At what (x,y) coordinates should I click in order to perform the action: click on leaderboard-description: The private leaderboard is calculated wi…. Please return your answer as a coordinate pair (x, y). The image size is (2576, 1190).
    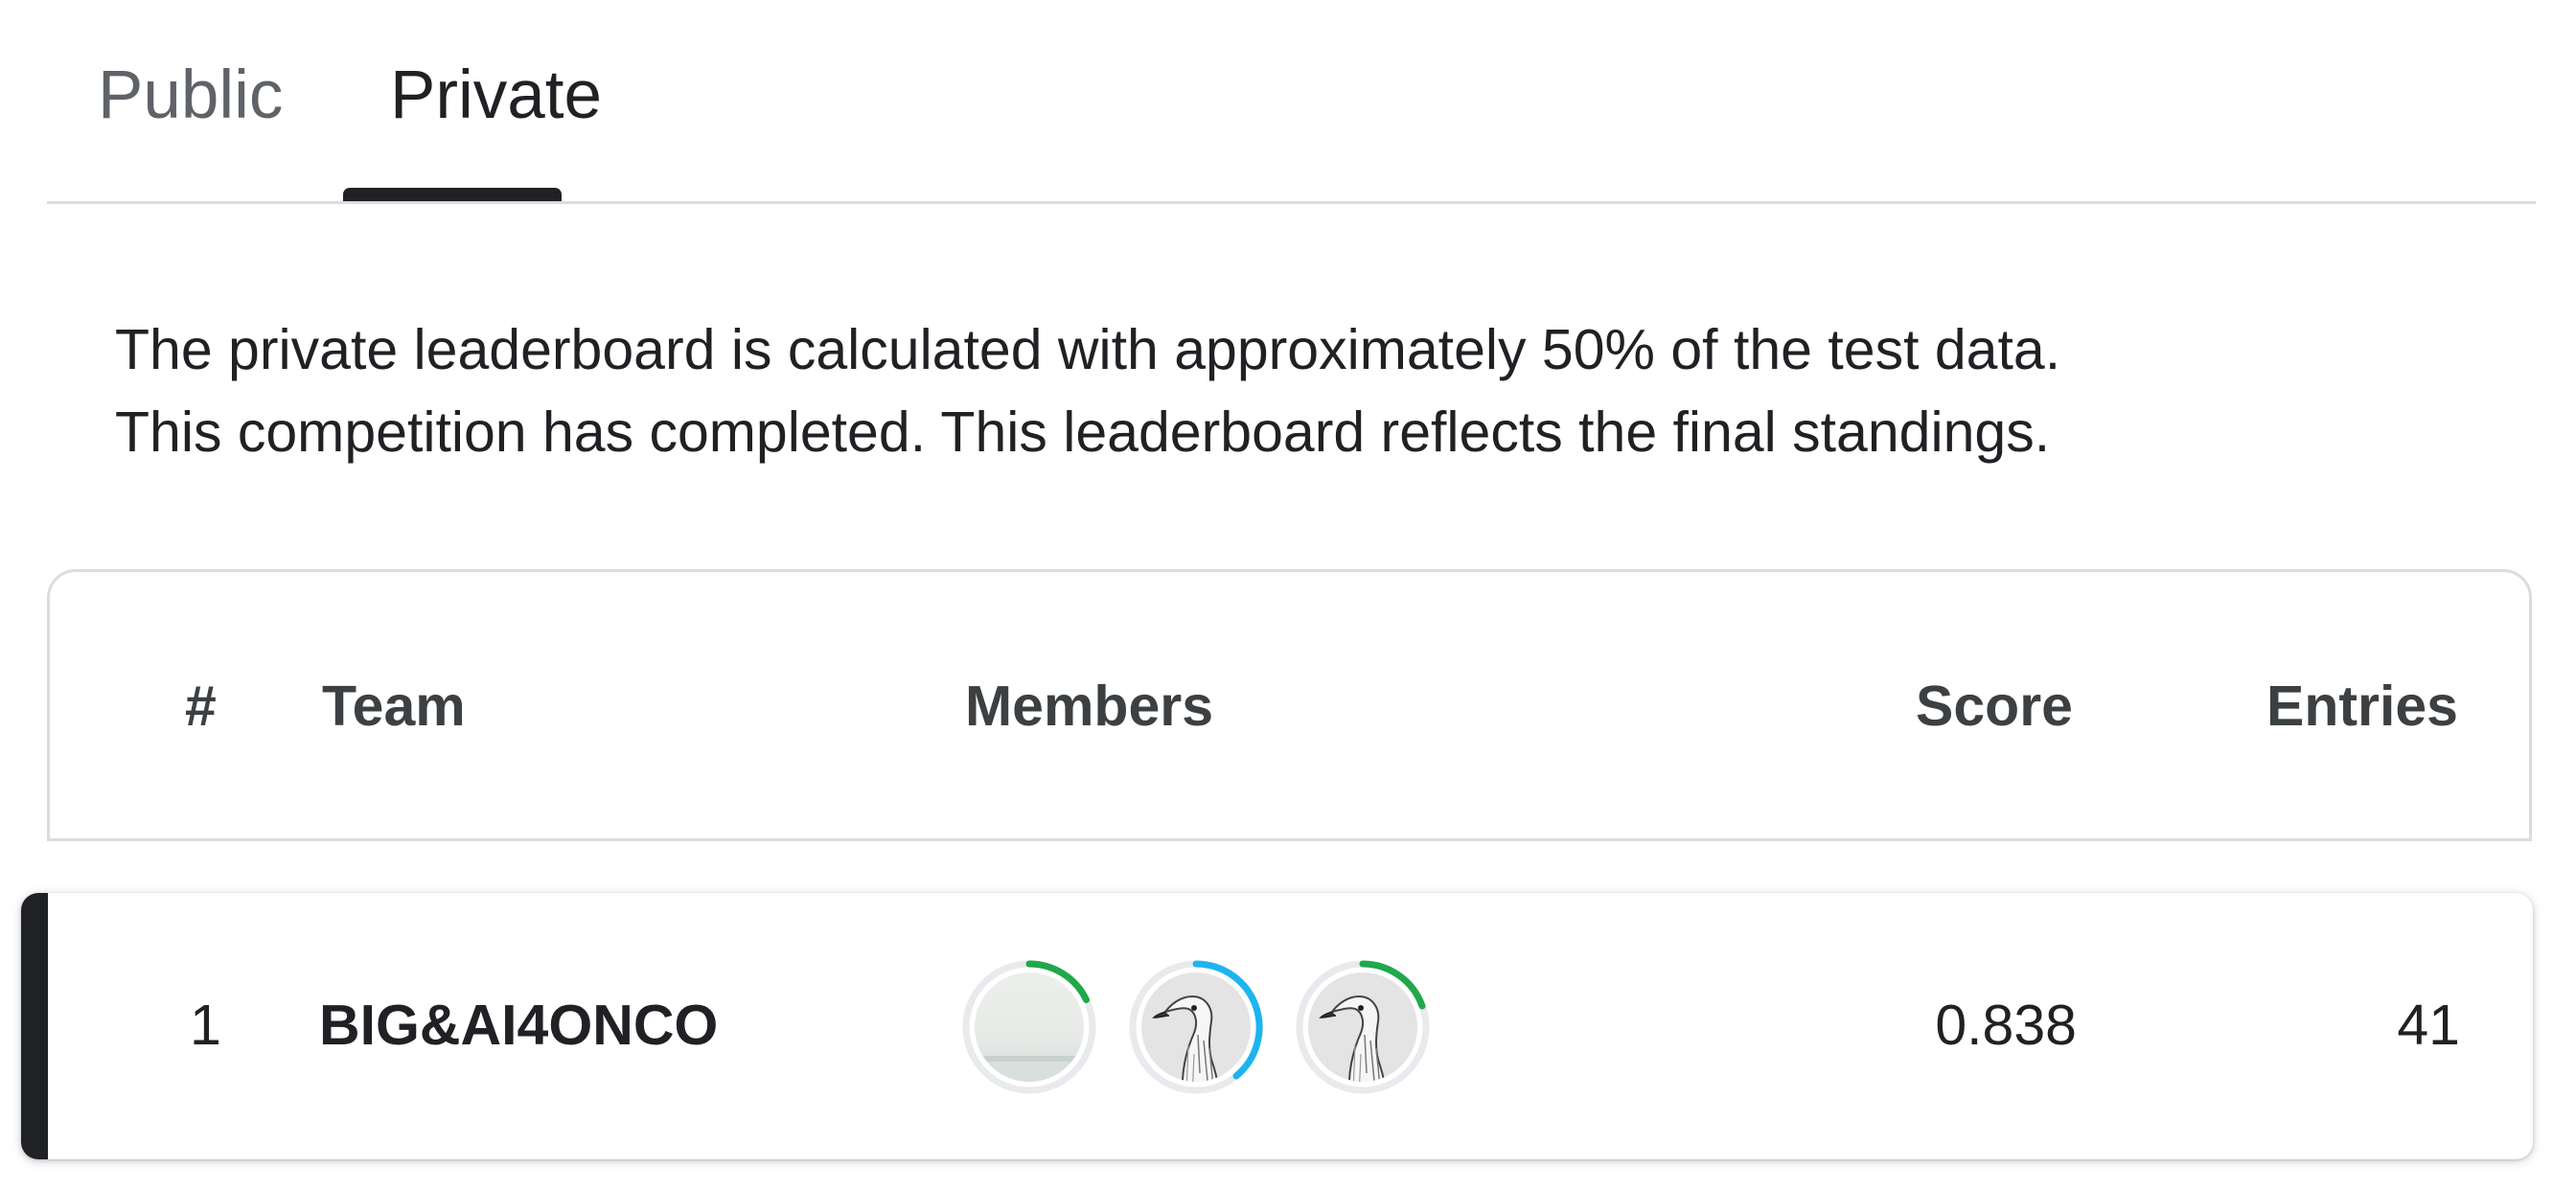
    Looking at the image, I should click on (1087, 391).